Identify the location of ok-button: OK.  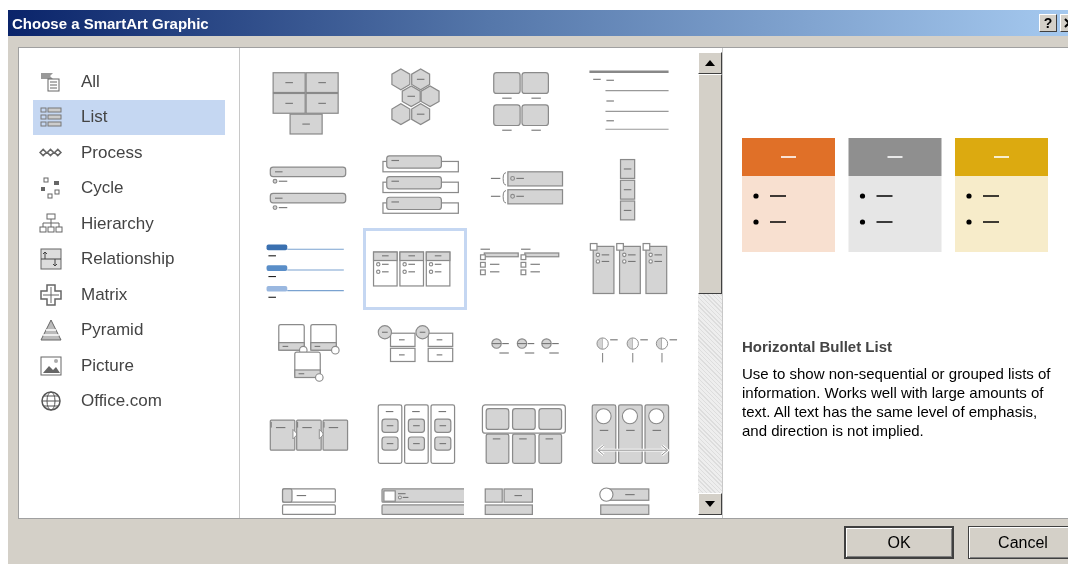
(899, 542).